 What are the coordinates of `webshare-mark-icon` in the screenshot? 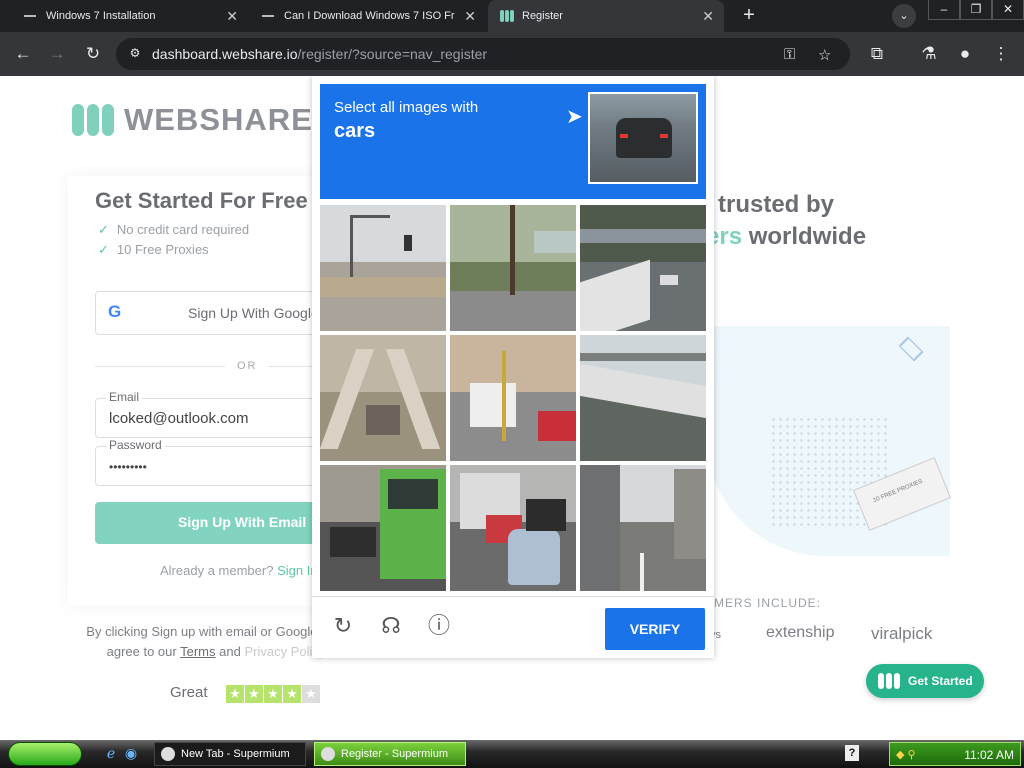 It's located at (889, 681).